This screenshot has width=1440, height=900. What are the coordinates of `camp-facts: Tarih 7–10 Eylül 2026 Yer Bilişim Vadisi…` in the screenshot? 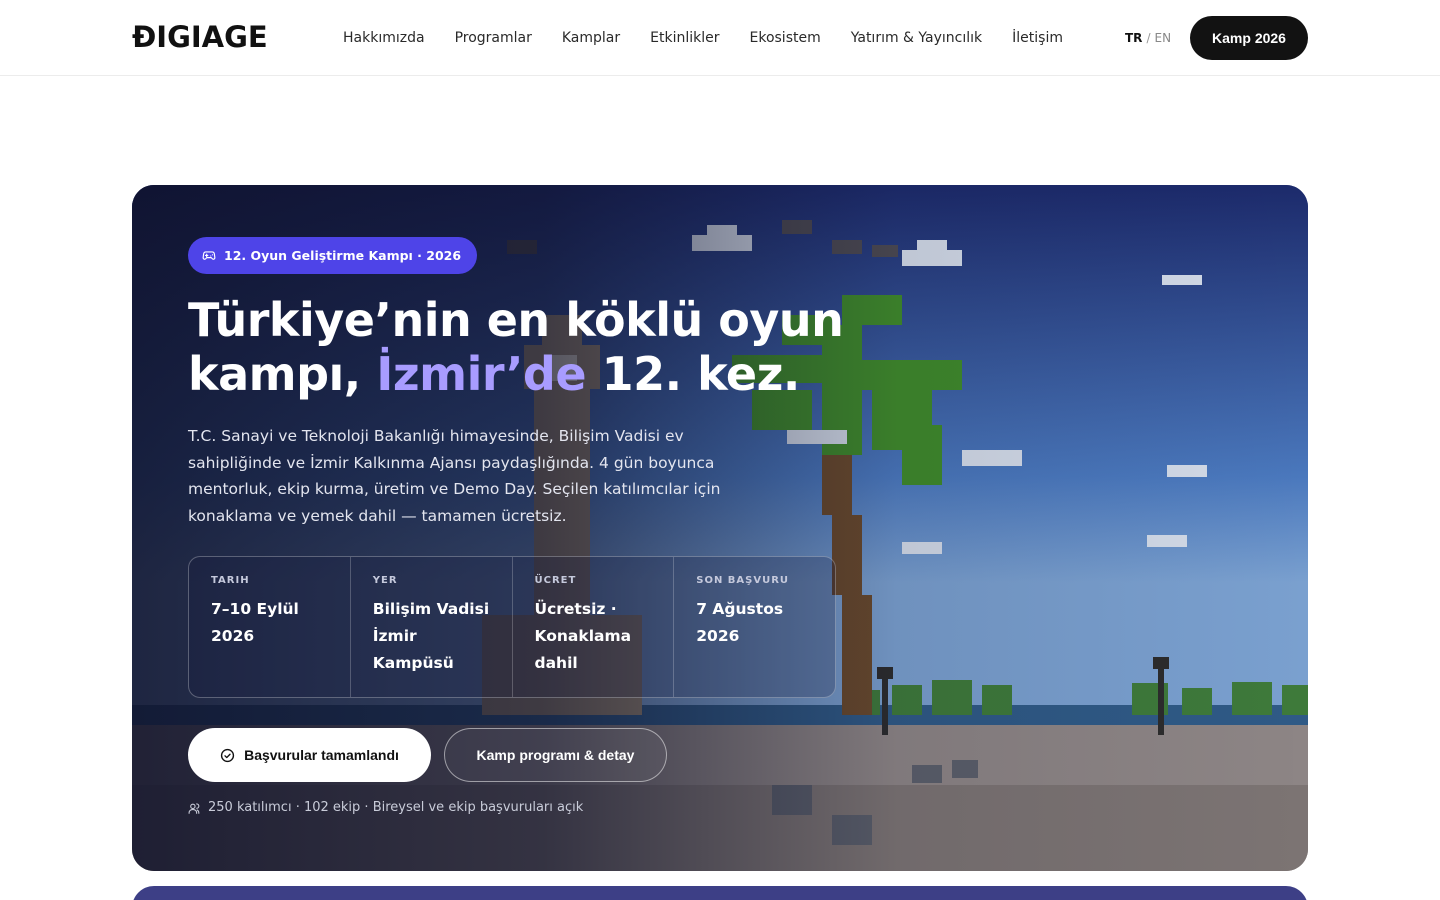 It's located at (512, 627).